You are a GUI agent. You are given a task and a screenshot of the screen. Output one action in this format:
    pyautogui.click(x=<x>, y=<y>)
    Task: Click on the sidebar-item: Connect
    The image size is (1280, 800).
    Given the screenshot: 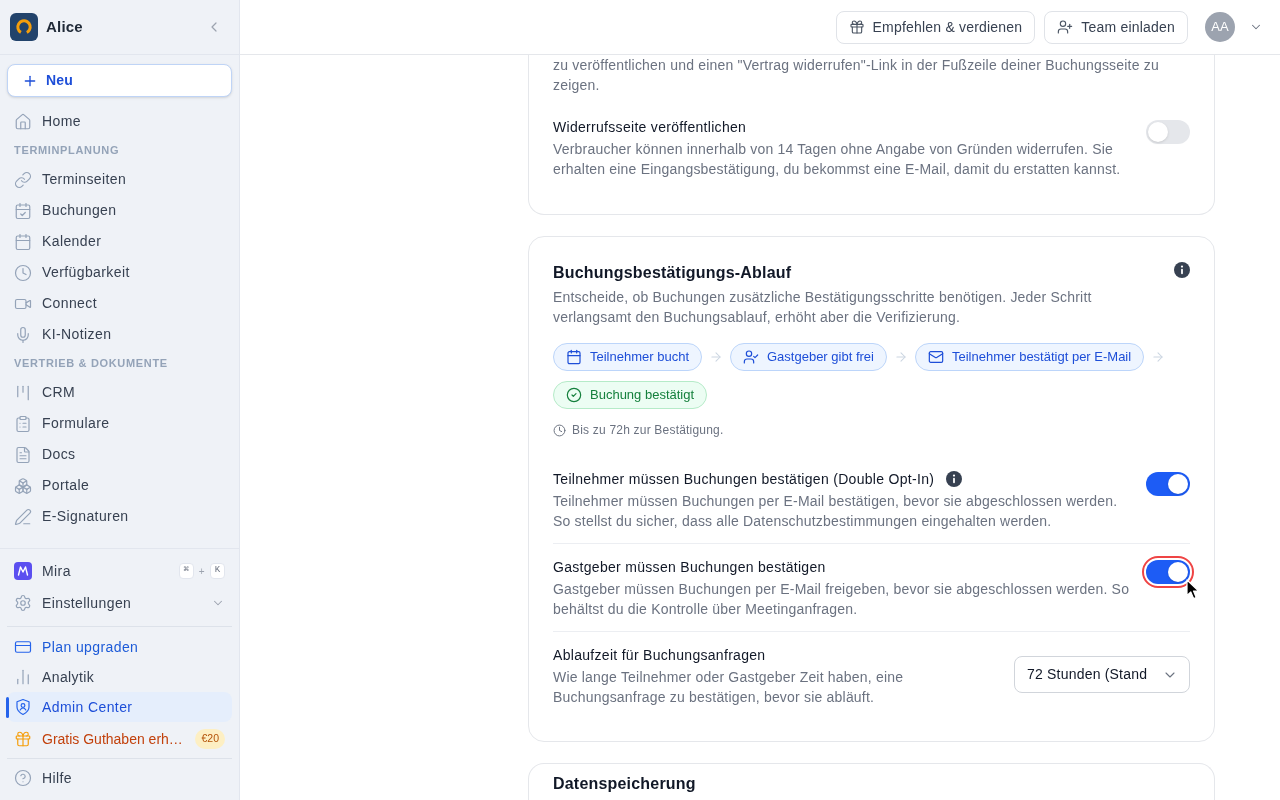 What is the action you would take?
    pyautogui.click(x=119, y=303)
    